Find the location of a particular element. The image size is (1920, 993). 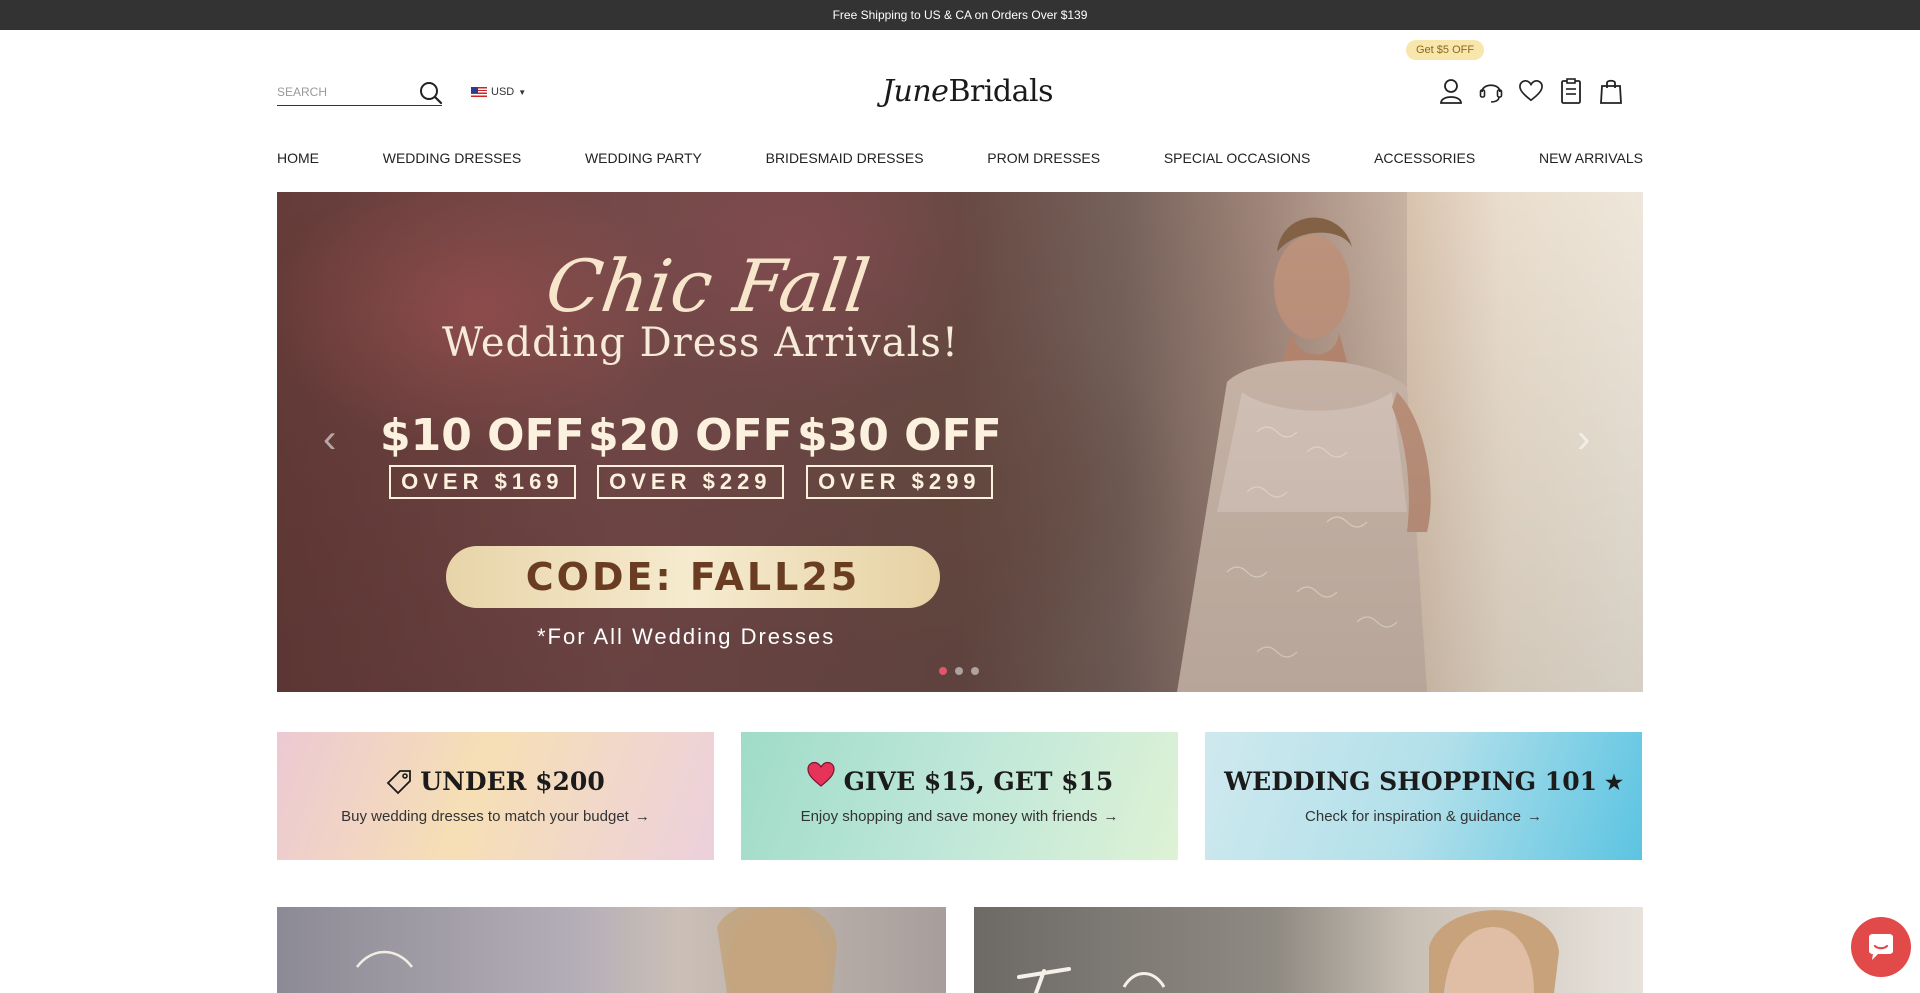

card-title: GIVE $15, GET $15 is located at coordinates (960, 778).